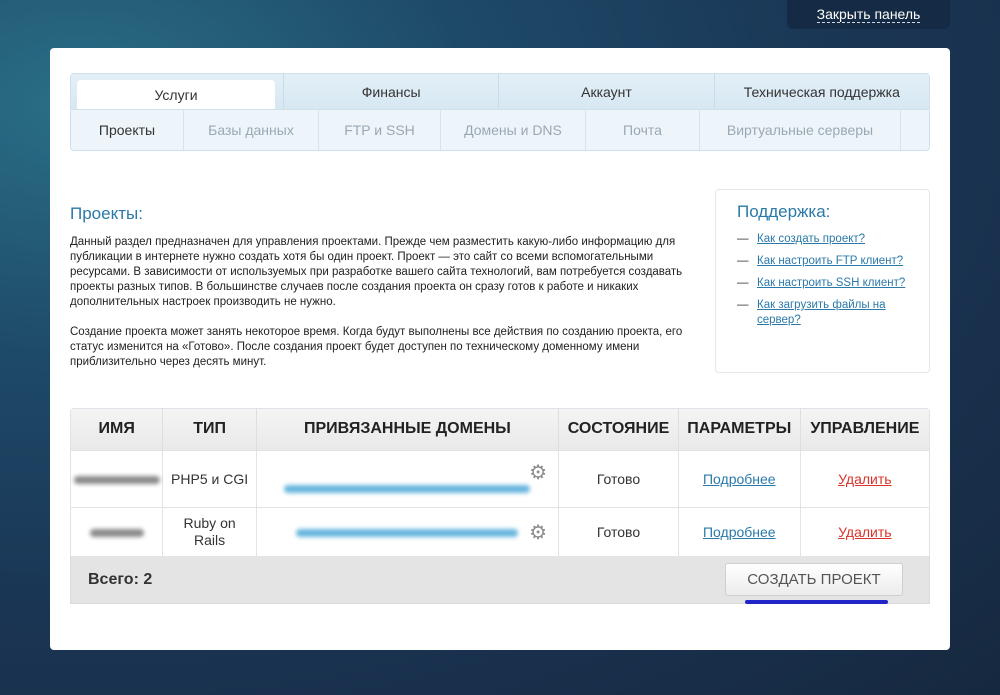 The height and width of the screenshot is (695, 1000). I want to click on subtab-domains-dns: Домены и DNS, so click(513, 130).